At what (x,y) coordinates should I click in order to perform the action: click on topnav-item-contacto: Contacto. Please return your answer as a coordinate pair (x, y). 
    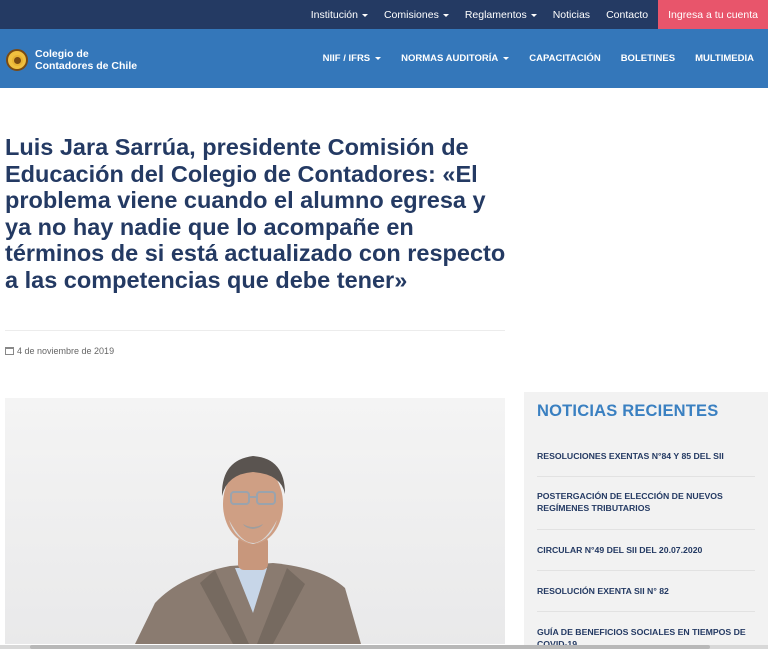
    Looking at the image, I should click on (627, 14).